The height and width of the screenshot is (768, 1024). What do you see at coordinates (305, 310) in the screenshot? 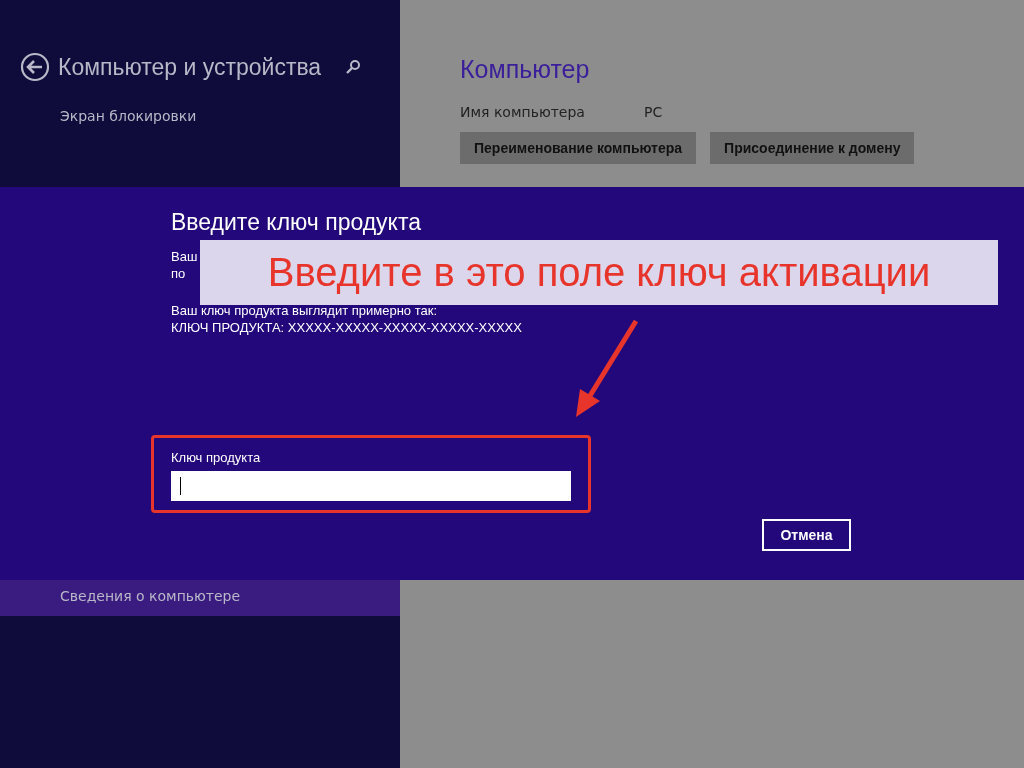
I see `example-text: Ваш ключ продукта выглядит примерно так:` at bounding box center [305, 310].